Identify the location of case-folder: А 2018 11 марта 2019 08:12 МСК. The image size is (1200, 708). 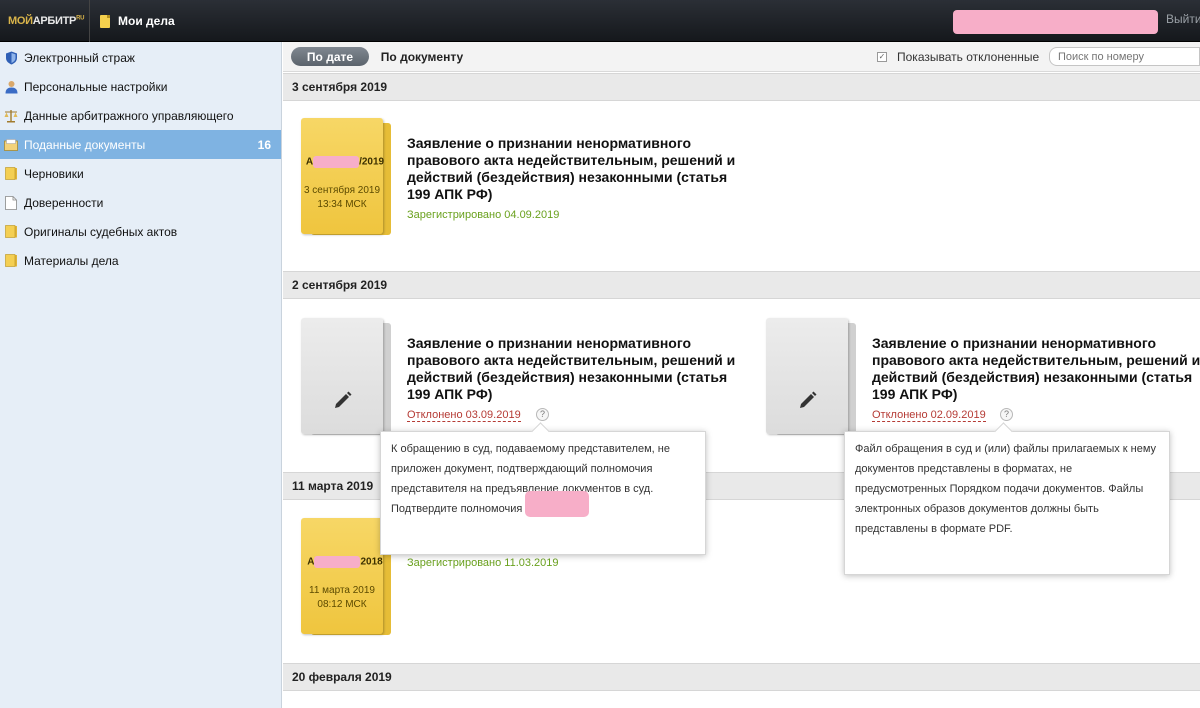
(346, 576).